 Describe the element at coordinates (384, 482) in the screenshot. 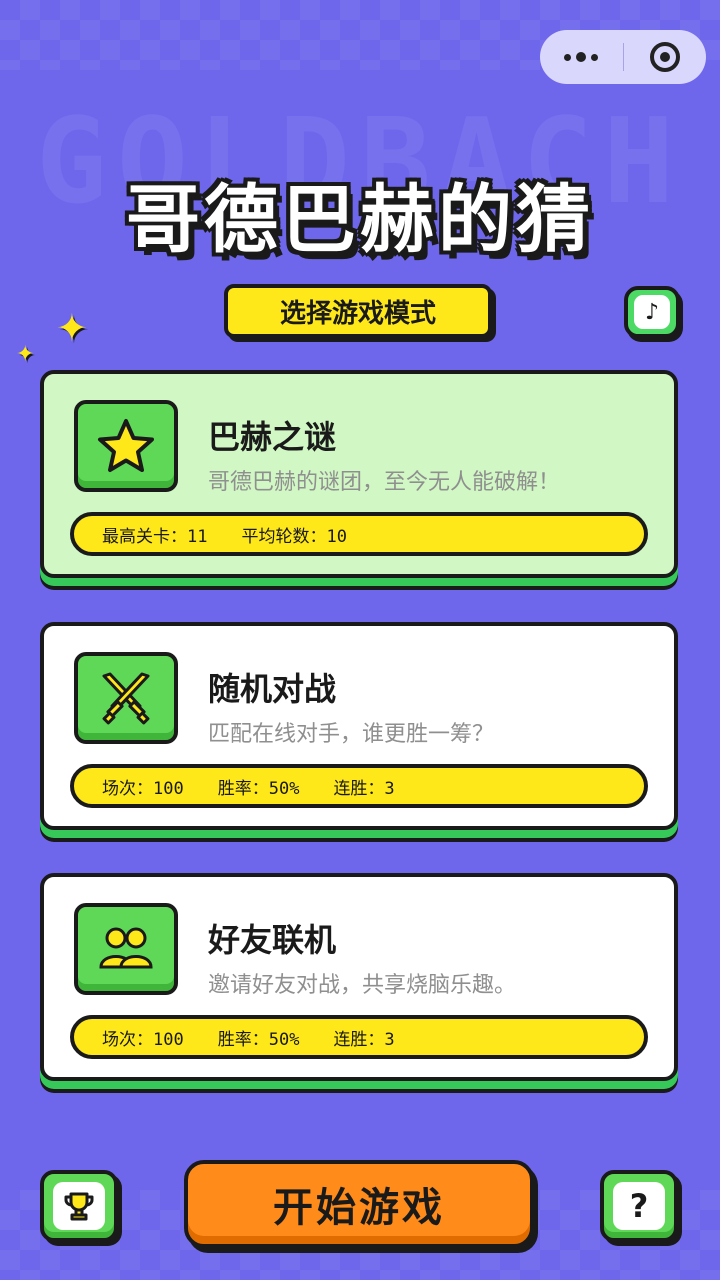

I see `mode-description: 哥德巴赫的谜团，至今无人能破解！` at that location.